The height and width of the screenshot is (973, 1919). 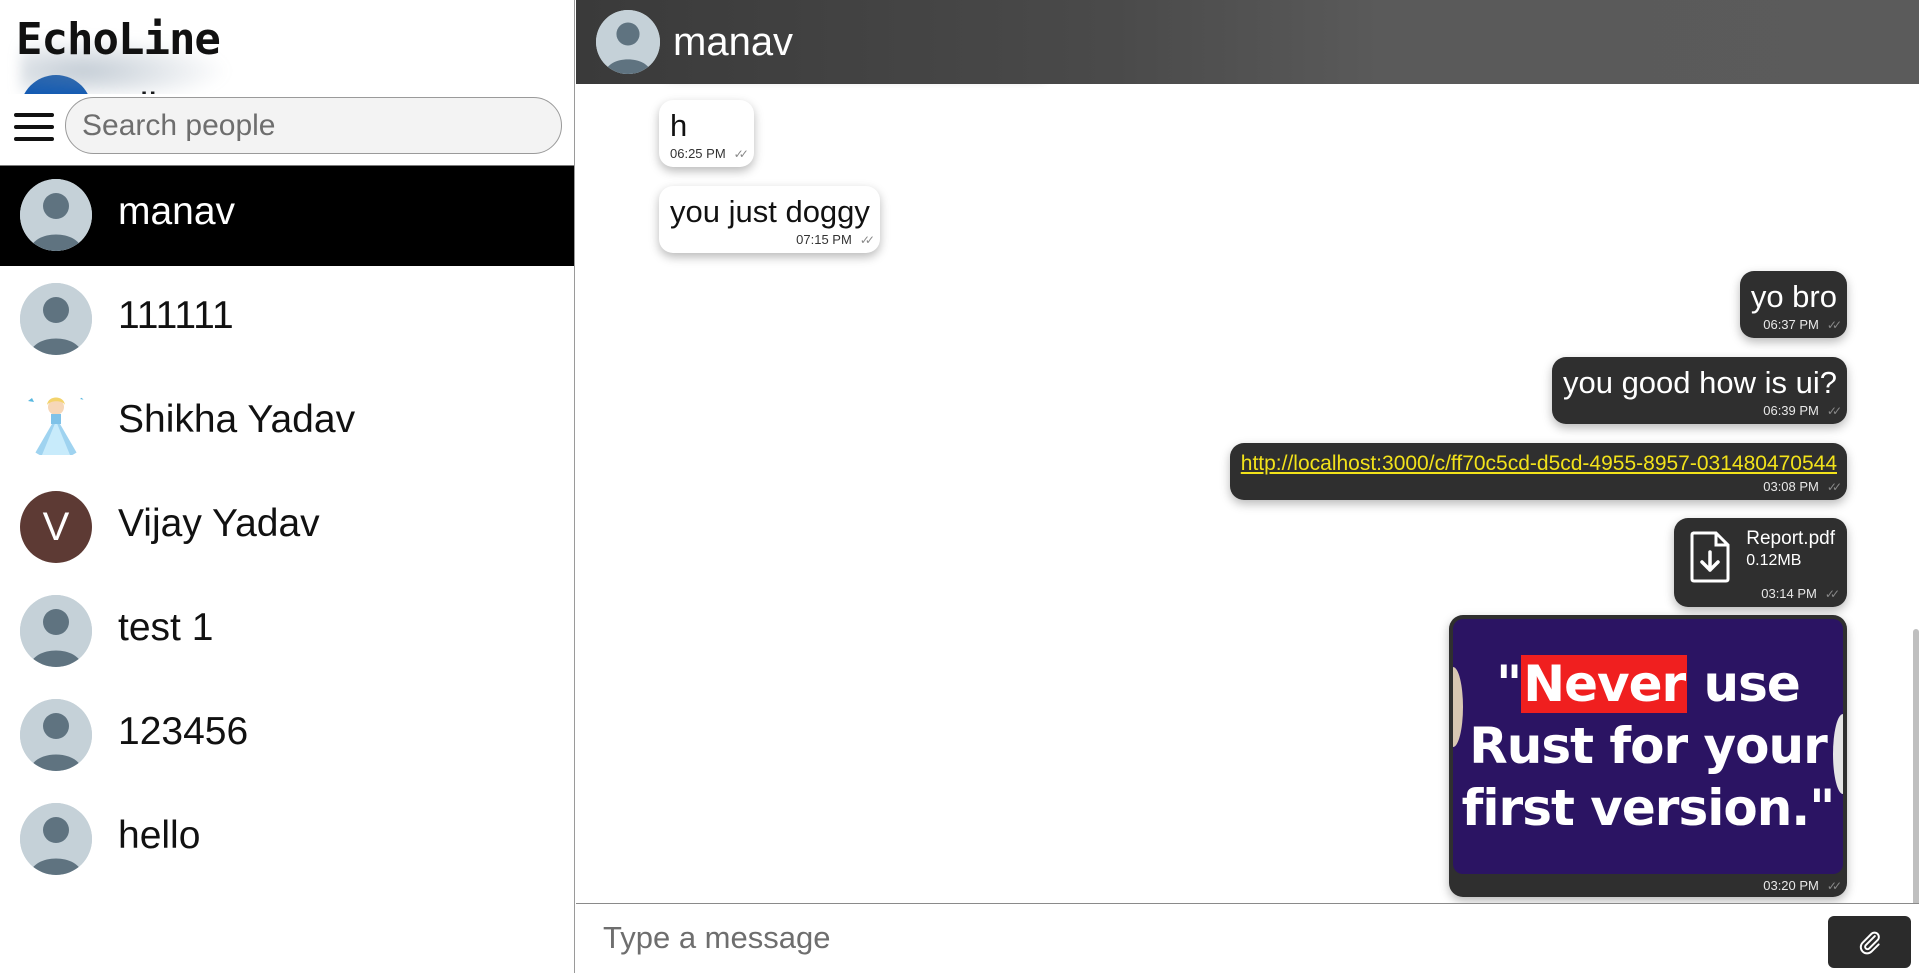 I want to click on message-time: 06:39 PM, so click(x=1791, y=410).